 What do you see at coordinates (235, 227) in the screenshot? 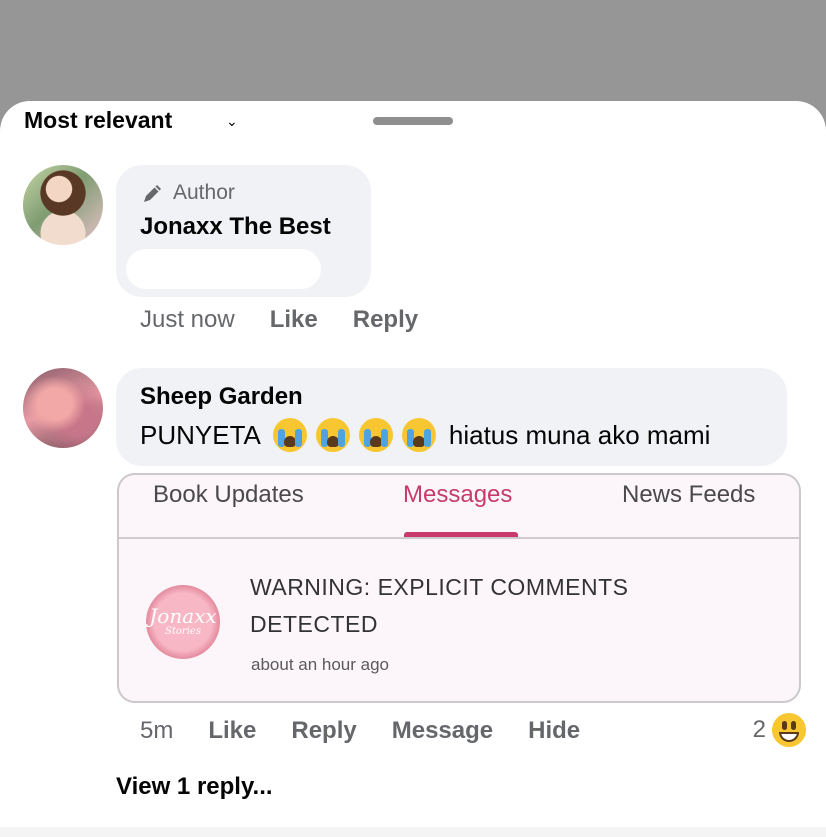
I see `commenter-name: Jonaxx The Best` at bounding box center [235, 227].